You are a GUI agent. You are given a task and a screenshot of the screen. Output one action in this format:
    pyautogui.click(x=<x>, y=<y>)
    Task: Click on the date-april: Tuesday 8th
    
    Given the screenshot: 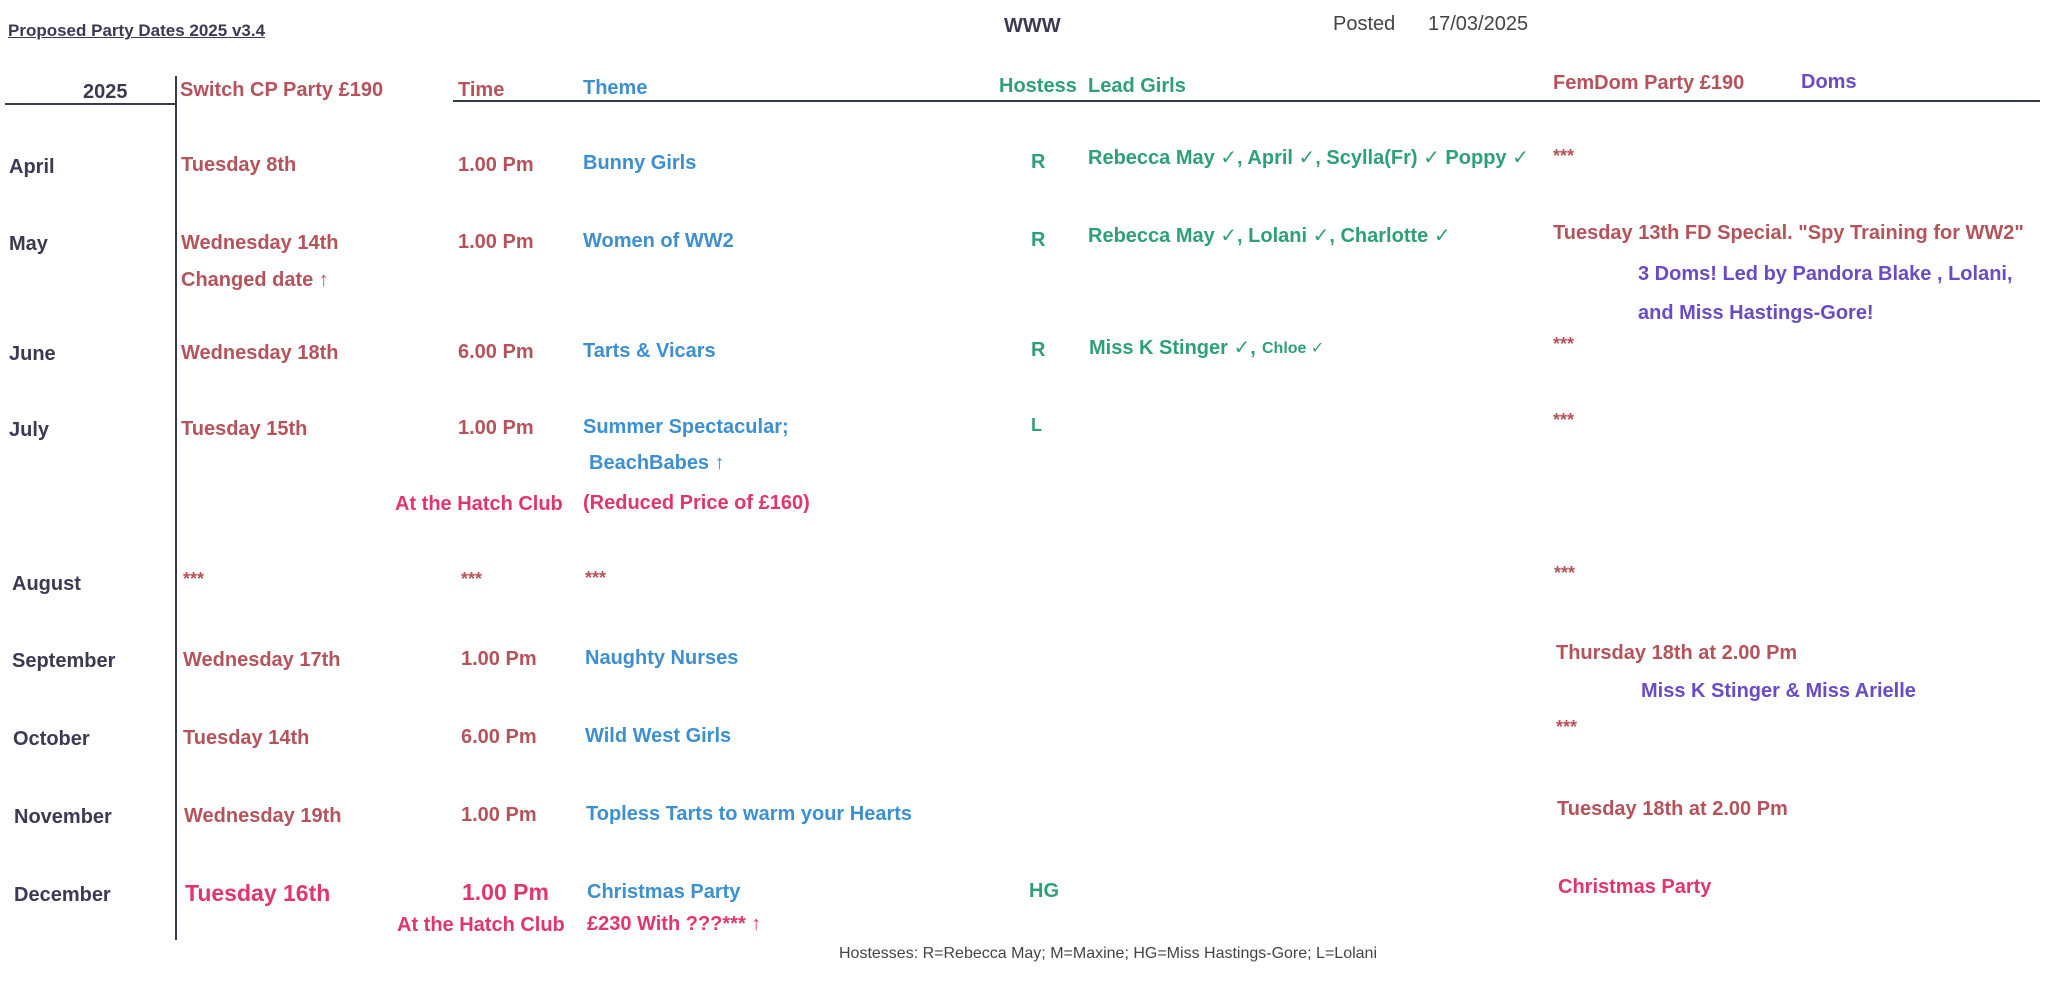 What is the action you would take?
    pyautogui.click(x=239, y=165)
    